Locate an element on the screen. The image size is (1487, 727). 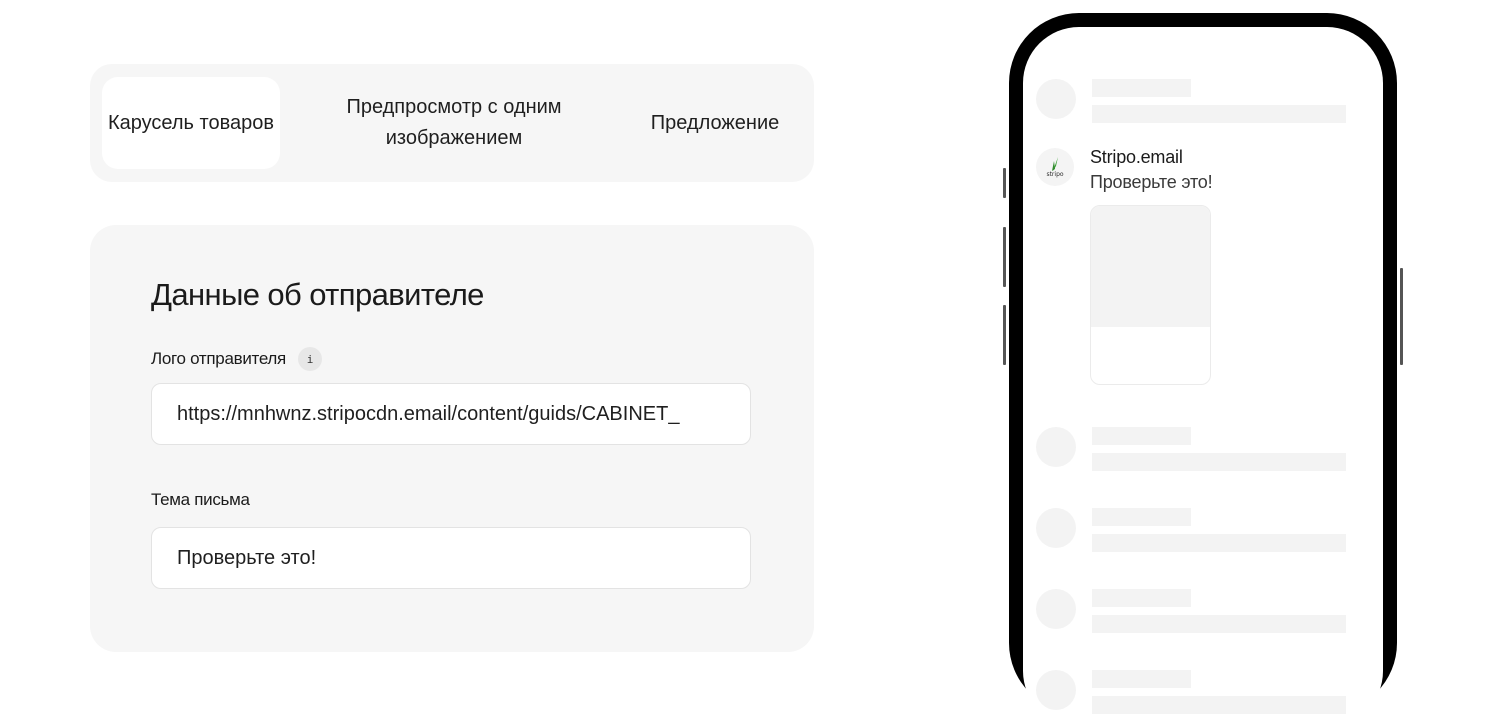
email-subject-label: Тема письма is located at coordinates (200, 499).